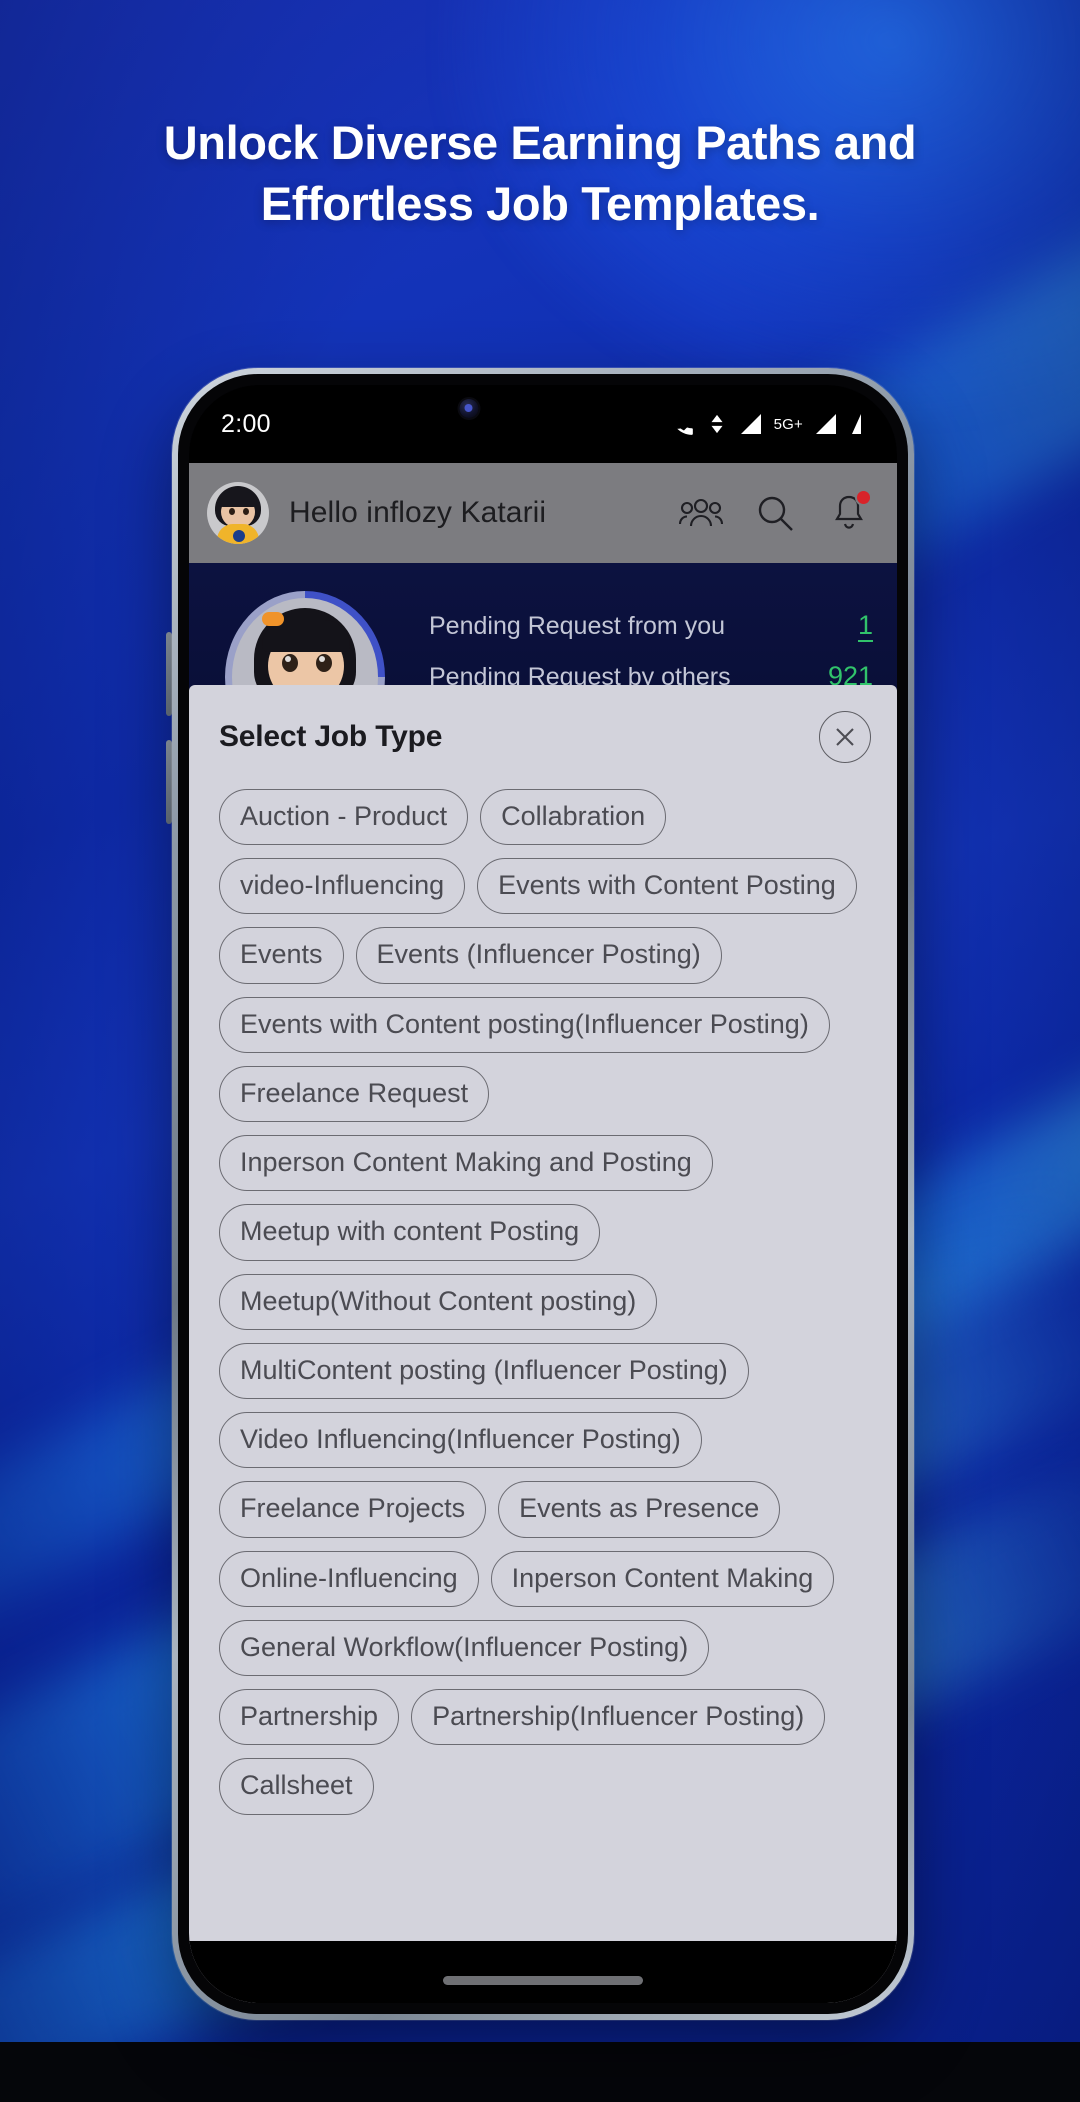 The height and width of the screenshot is (2102, 1080). I want to click on notification-badge, so click(863, 497).